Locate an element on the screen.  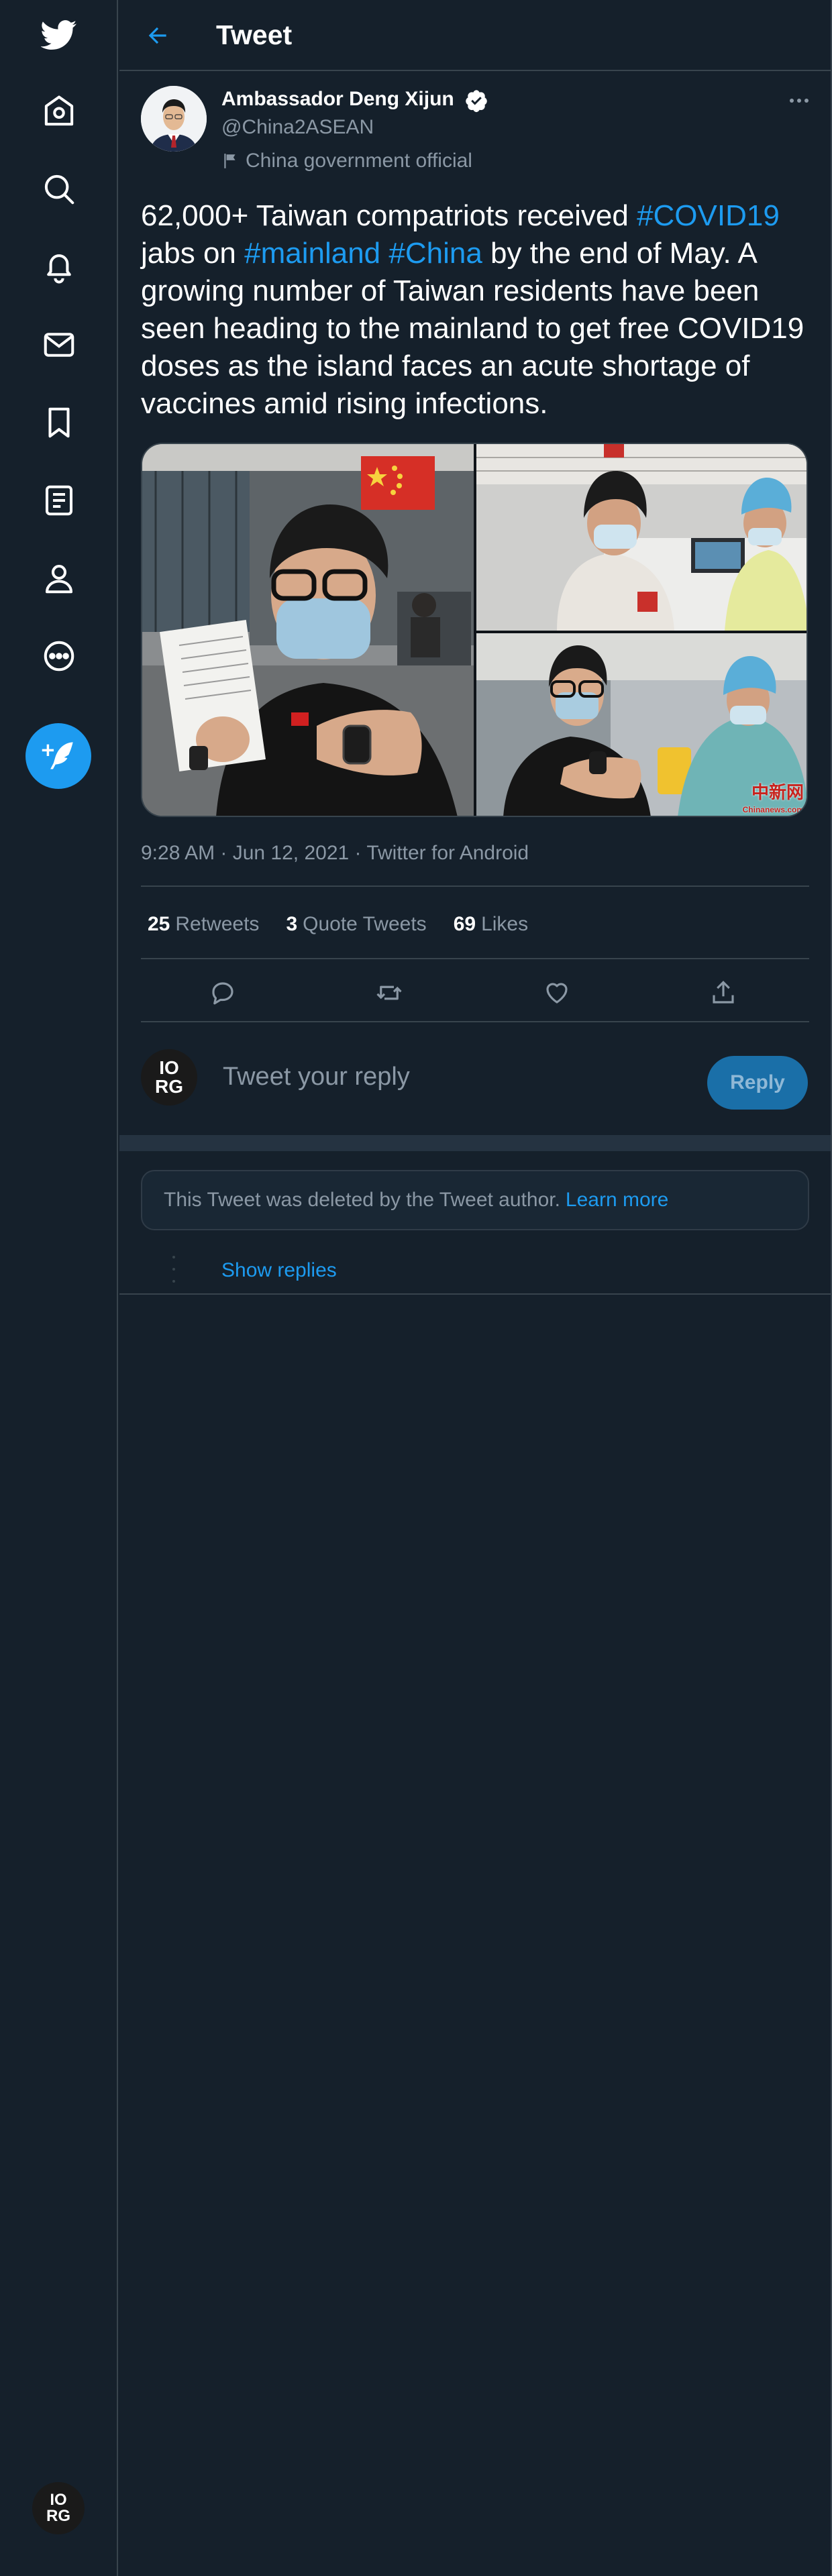
compose-tweet-icon is located at coordinates (58, 755).